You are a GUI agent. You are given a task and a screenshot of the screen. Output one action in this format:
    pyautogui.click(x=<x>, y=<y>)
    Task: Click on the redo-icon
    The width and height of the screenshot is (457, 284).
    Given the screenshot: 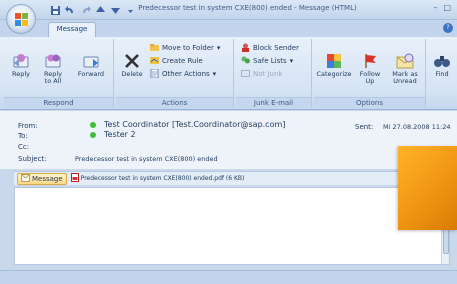 What is the action you would take?
    pyautogui.click(x=85, y=10)
    